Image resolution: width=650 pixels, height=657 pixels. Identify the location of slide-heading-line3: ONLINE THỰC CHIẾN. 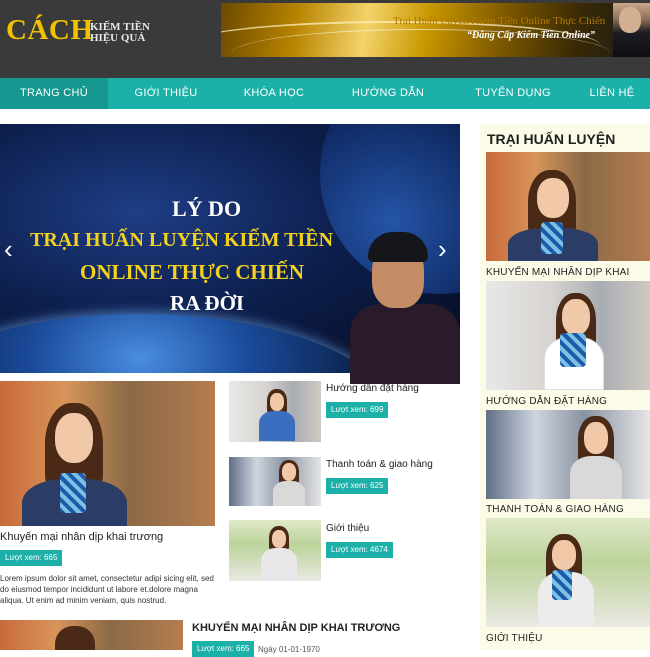
(192, 272).